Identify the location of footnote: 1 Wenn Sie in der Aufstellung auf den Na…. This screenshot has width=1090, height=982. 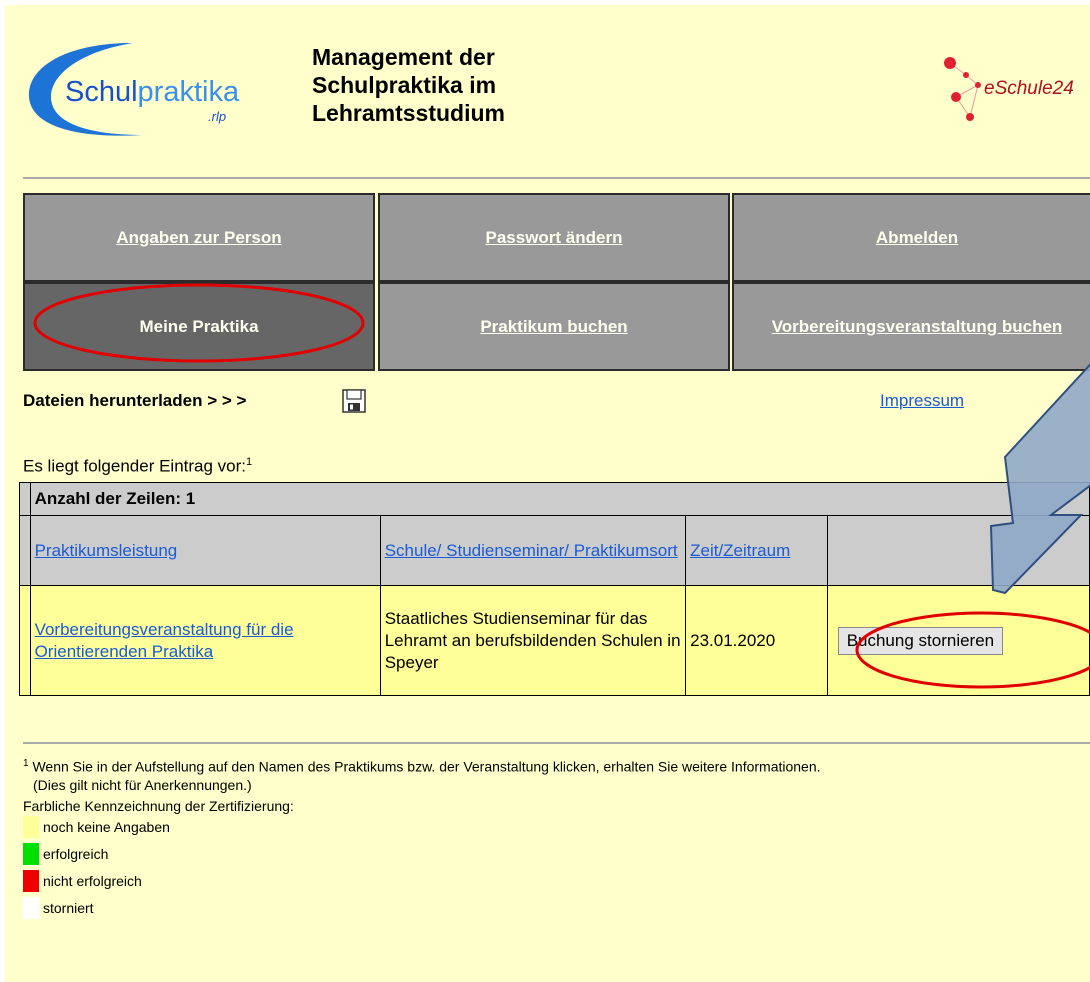
(422, 775).